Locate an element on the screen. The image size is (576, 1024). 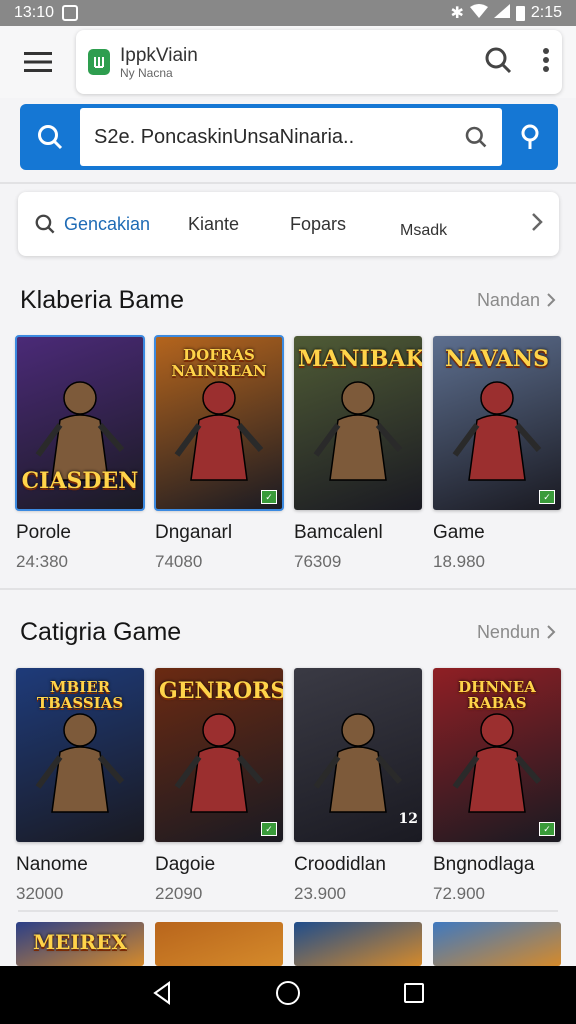
title-card: IppkViain Ny Nacna is located at coordinates (319, 62).